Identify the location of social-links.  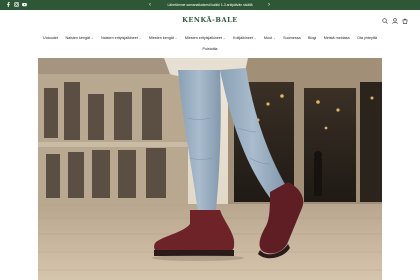
(16, 4).